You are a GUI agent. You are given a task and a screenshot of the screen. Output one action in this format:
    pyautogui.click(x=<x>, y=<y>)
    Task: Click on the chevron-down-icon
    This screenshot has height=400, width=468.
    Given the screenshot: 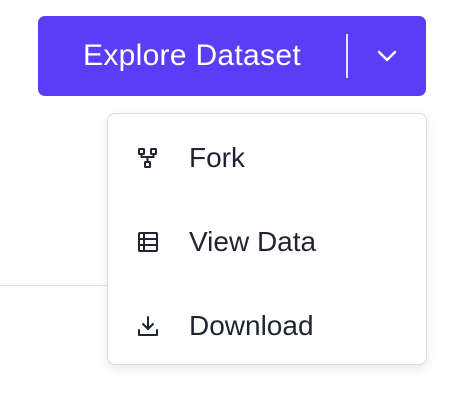 What is the action you would take?
    pyautogui.click(x=387, y=56)
    